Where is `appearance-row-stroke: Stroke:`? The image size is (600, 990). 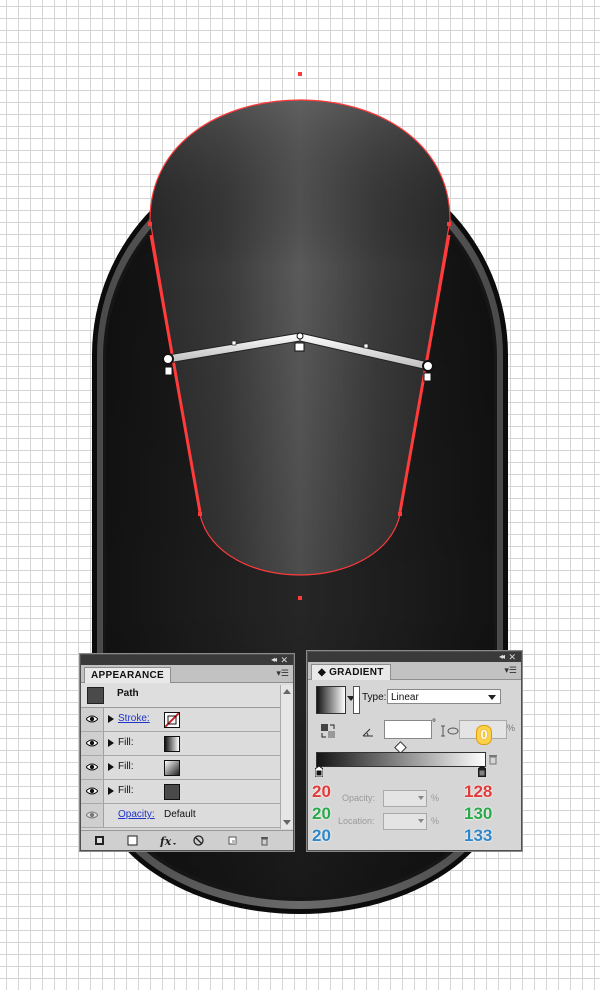 appearance-row-stroke: Stroke: is located at coordinates (187, 720).